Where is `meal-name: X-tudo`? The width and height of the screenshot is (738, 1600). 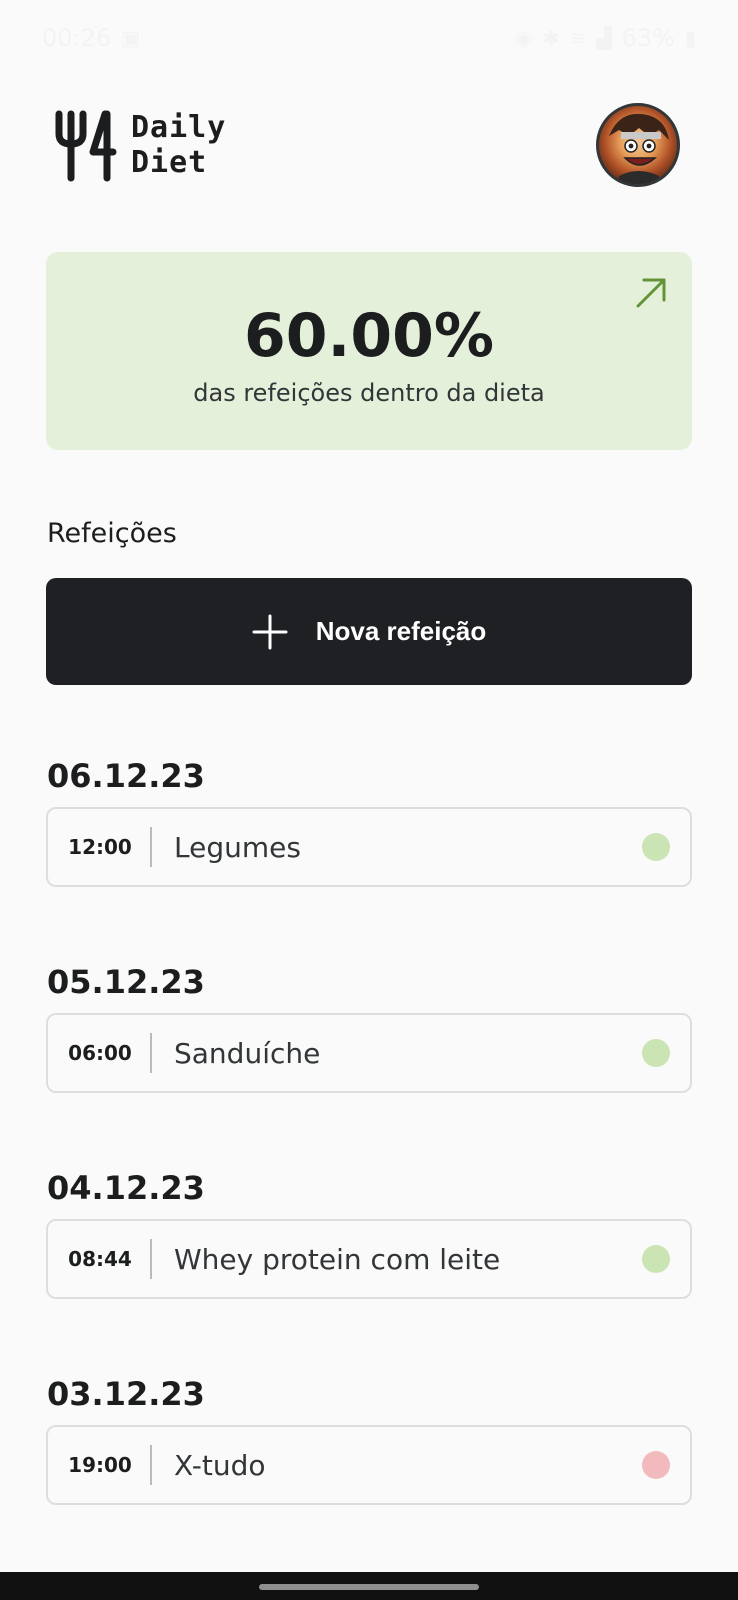
meal-name: X-tudo is located at coordinates (220, 1465).